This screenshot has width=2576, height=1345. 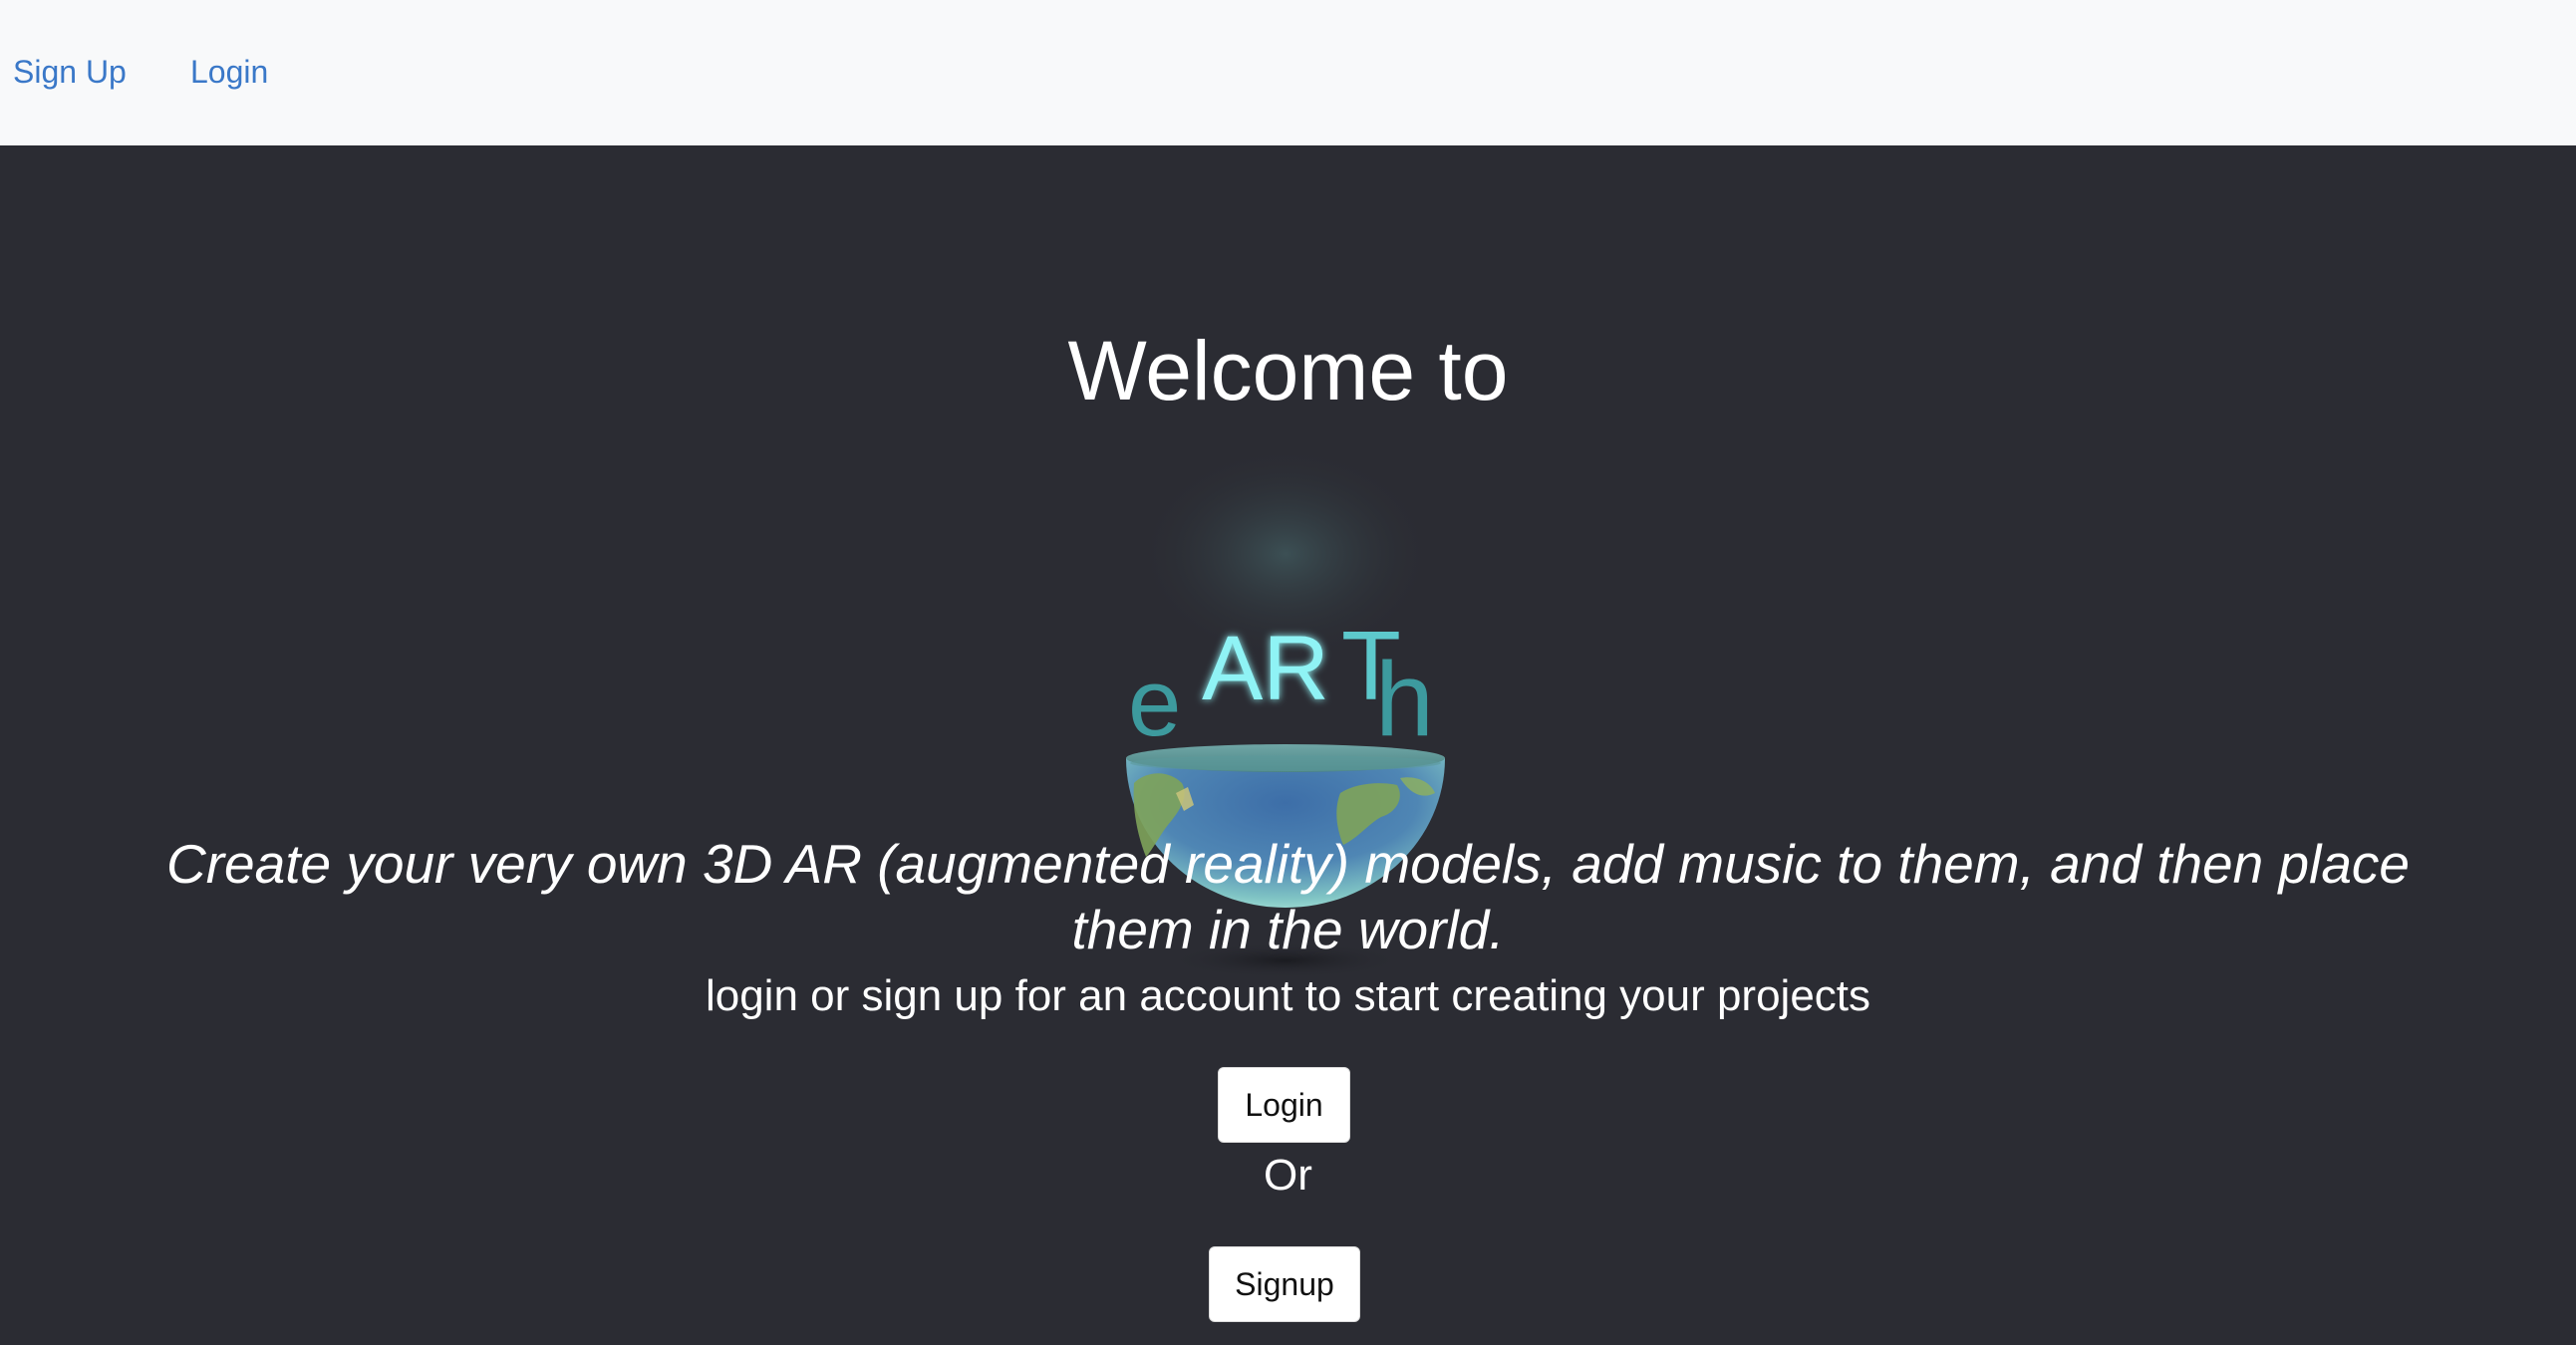 What do you see at coordinates (1154, 703) in the screenshot?
I see `logo-letter-e: e` at bounding box center [1154, 703].